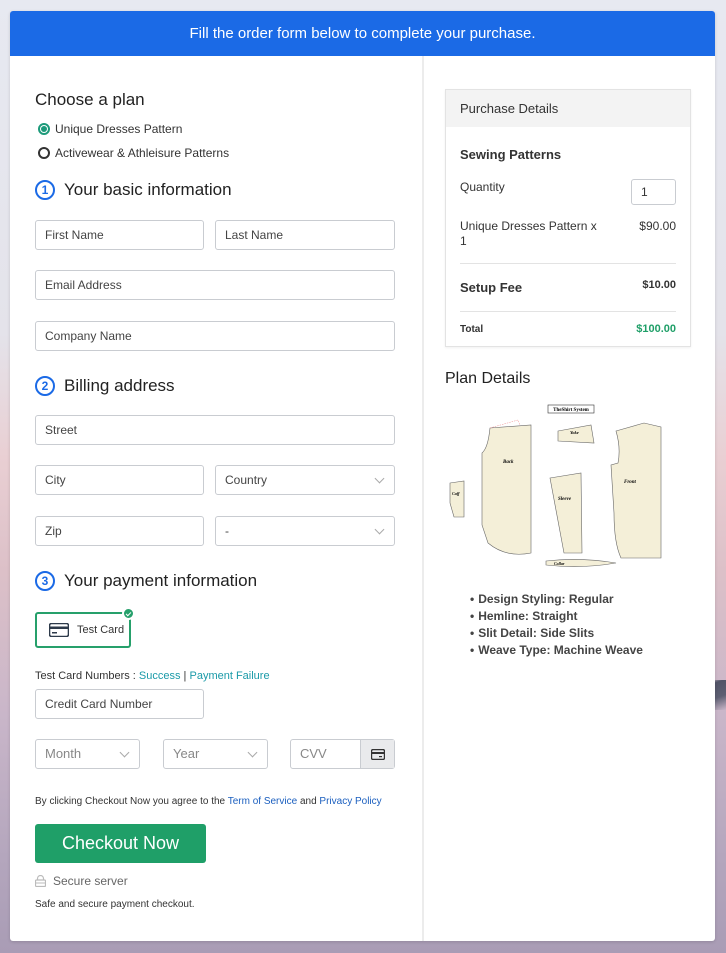 This screenshot has width=726, height=953. Describe the element at coordinates (568, 108) in the screenshot. I see `purchase-details-header: Purchase Details` at that location.